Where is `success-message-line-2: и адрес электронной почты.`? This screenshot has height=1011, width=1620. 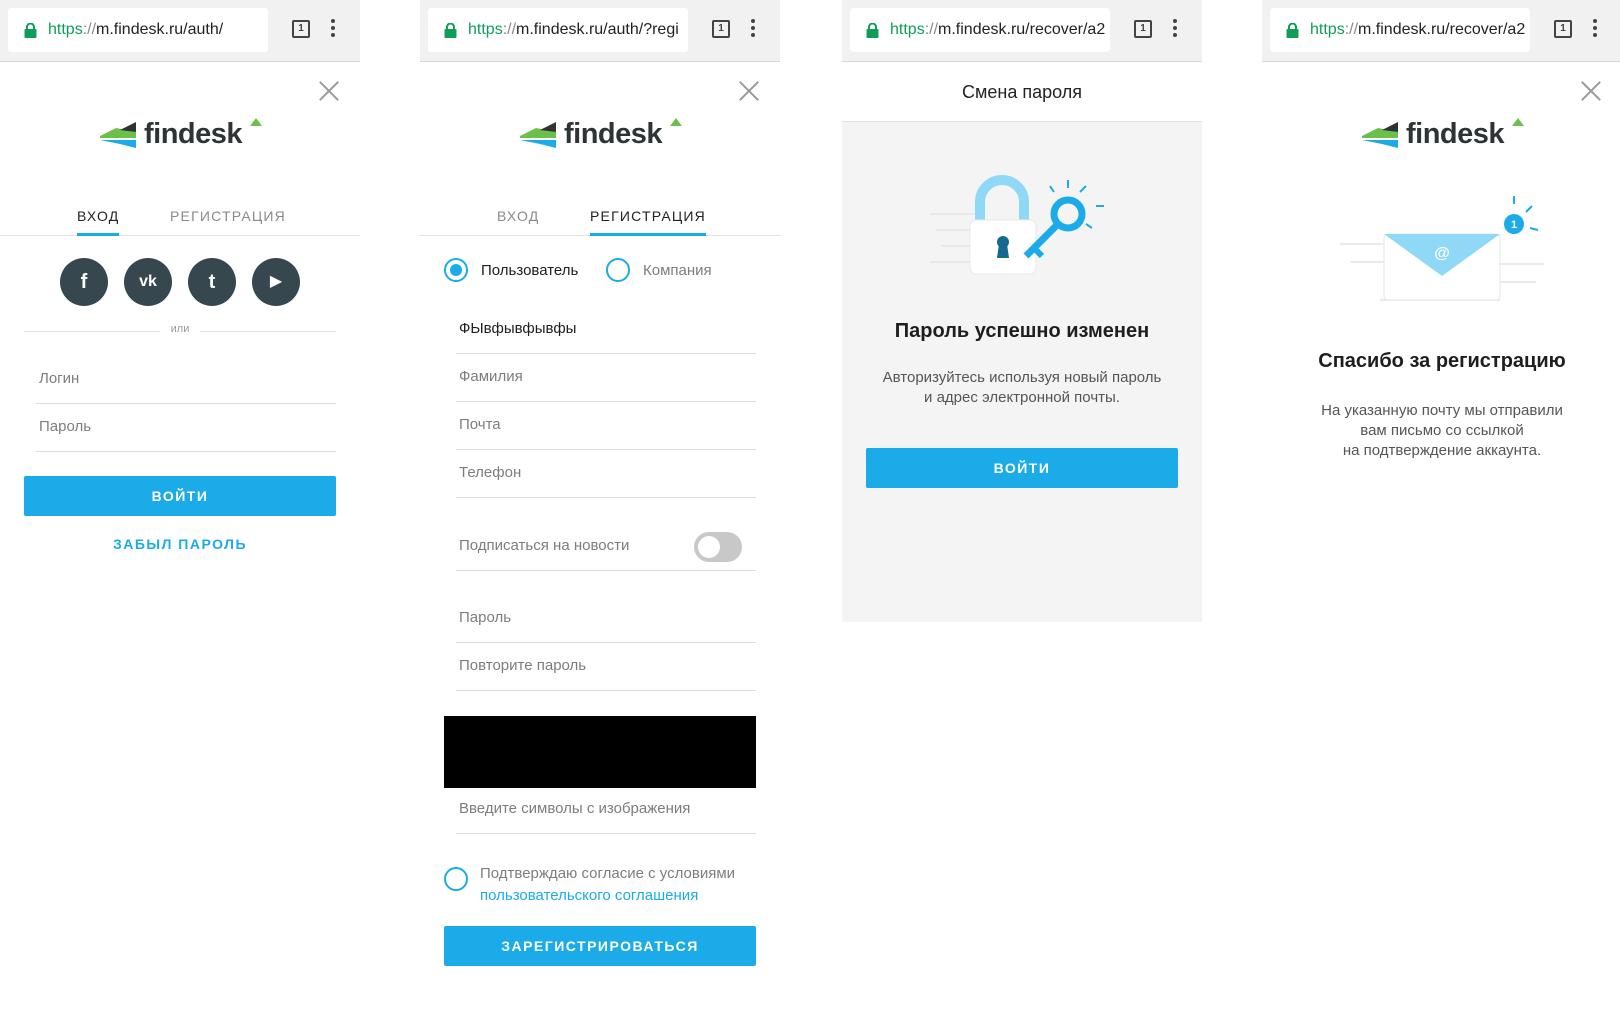 success-message-line-2: и адрес электронной почты. is located at coordinates (1022, 397).